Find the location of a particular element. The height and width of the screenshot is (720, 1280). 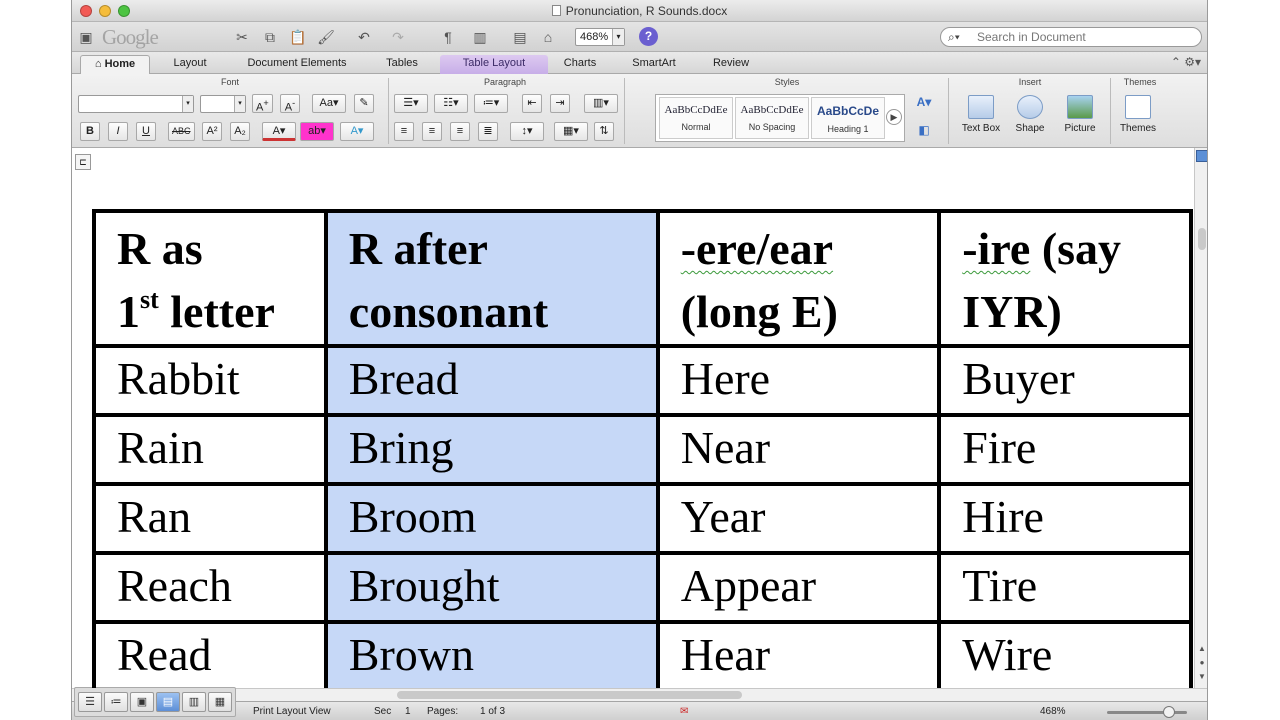

italic-button: I is located at coordinates (118, 131).